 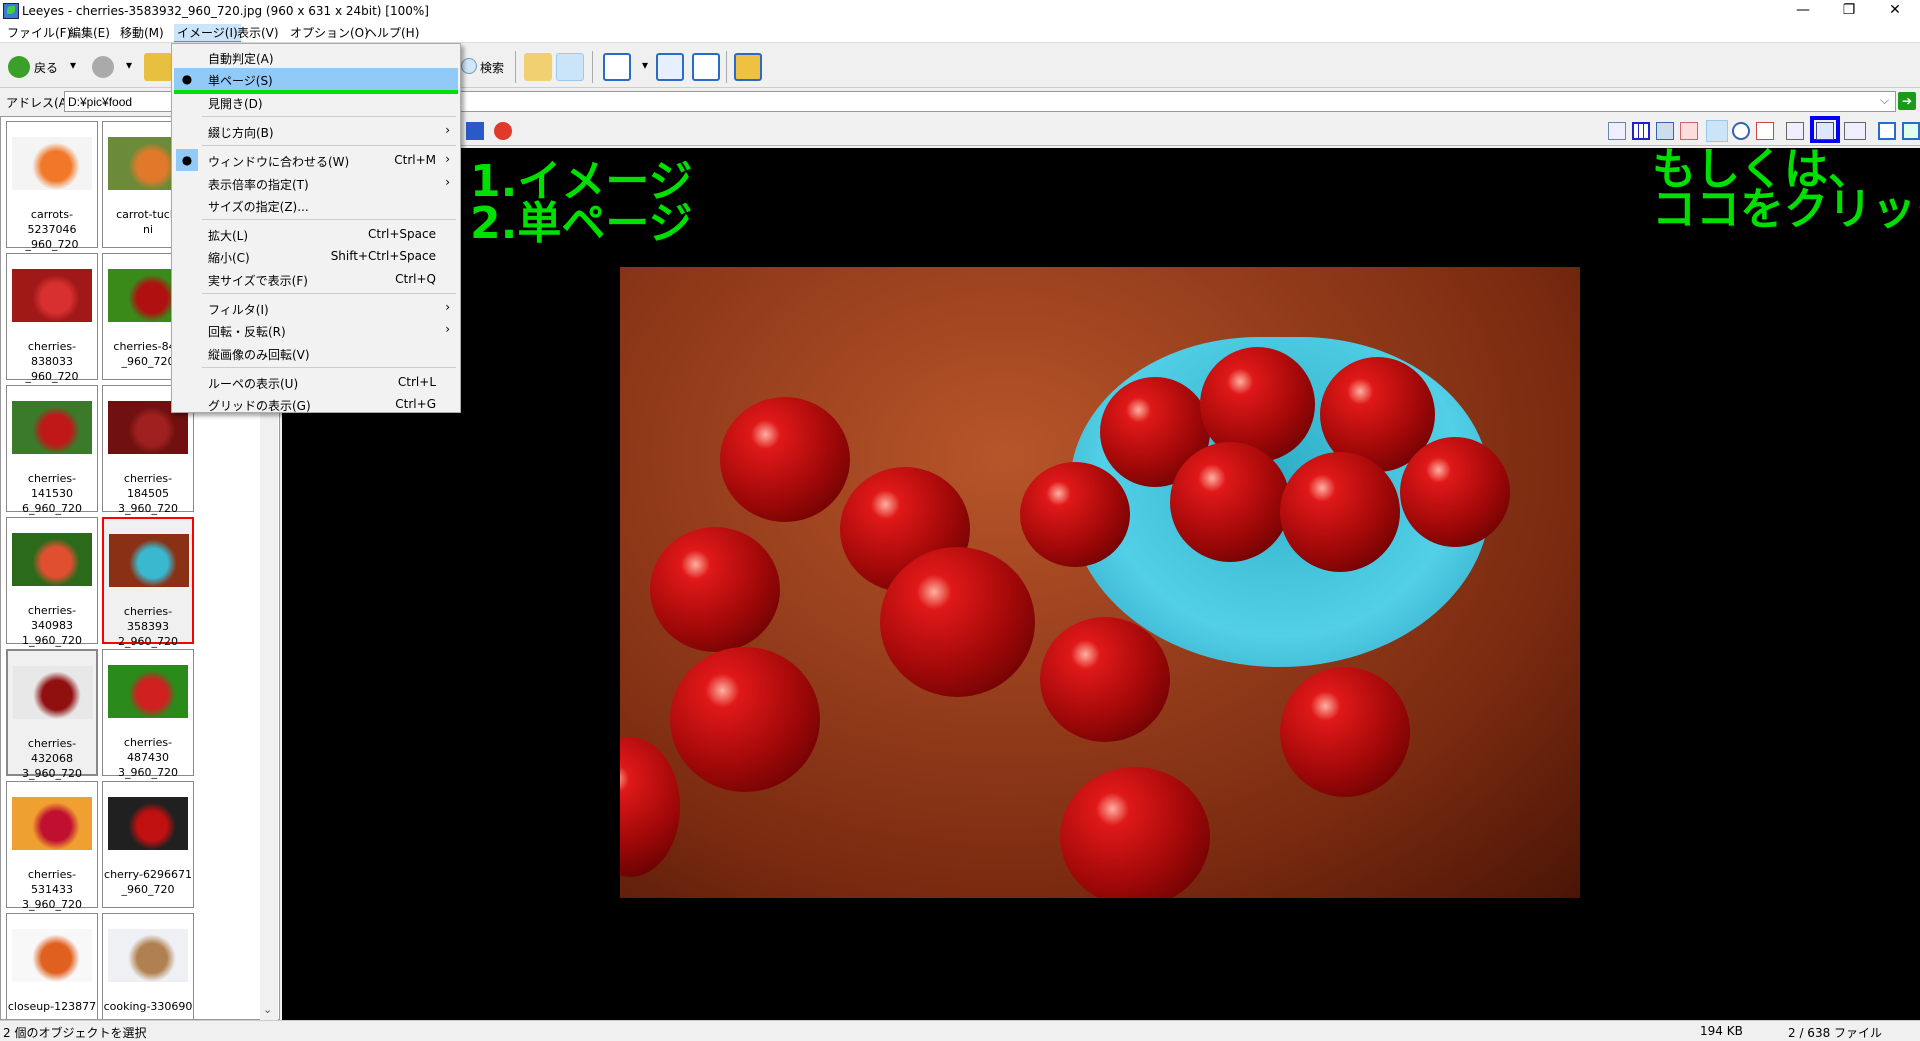 What do you see at coordinates (52, 318) in the screenshot?
I see `thumbnail-item: cherries-838033 _960_720` at bounding box center [52, 318].